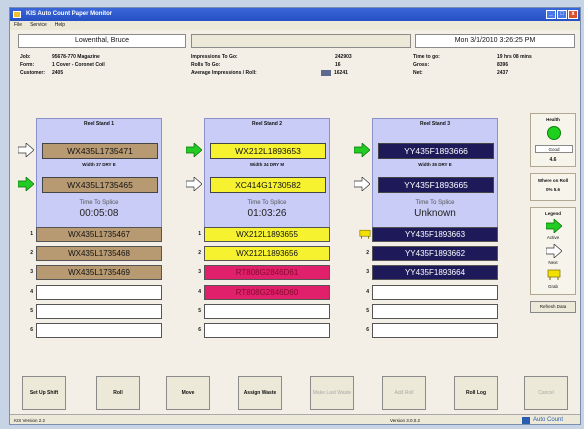 Image resolution: width=584 pixels, height=429 pixels. What do you see at coordinates (552, 189) in the screenshot?
I see `where-on-roll-values: 0% 5.6` at bounding box center [552, 189].